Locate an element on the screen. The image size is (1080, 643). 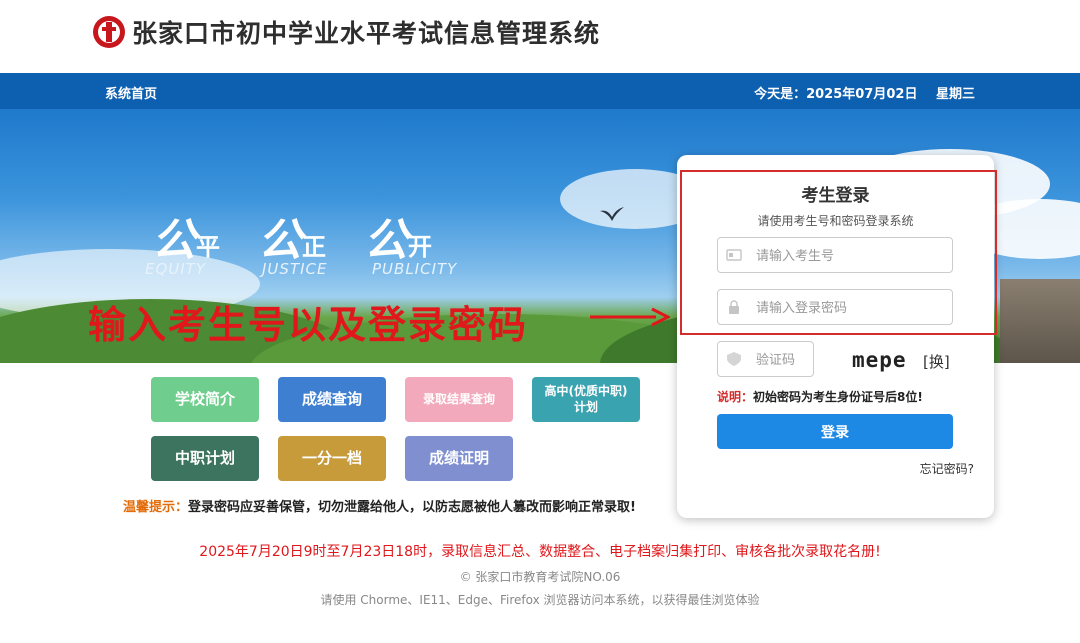
captcha-input is located at coordinates (783, 360).